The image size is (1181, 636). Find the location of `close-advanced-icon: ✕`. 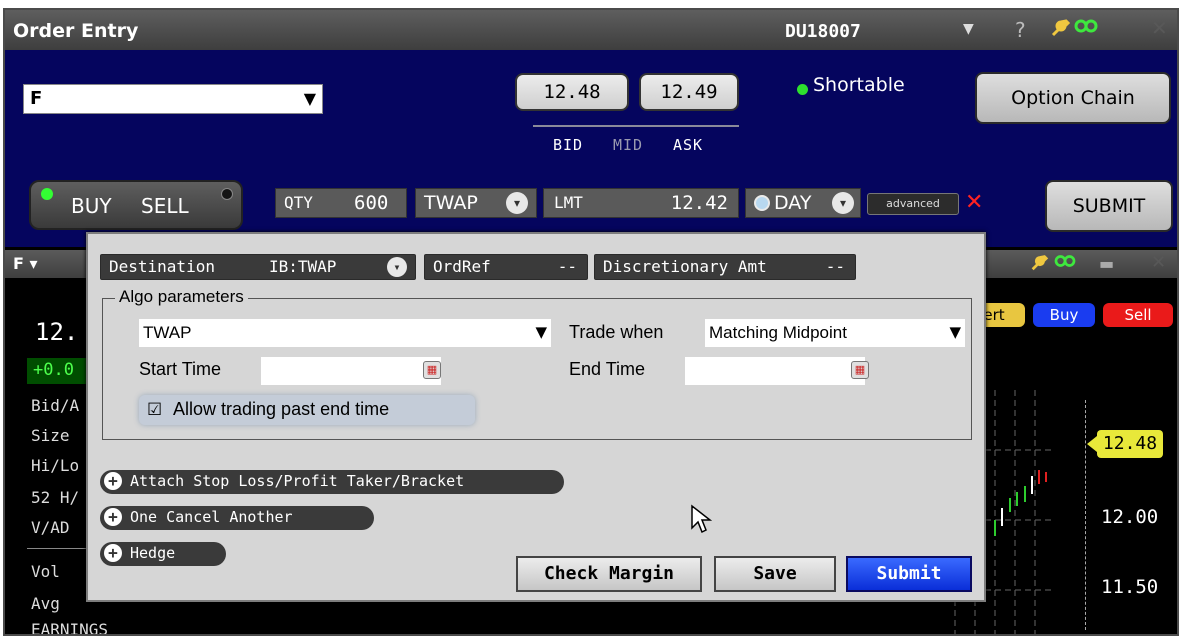

close-advanced-icon: ✕ is located at coordinates (974, 202).